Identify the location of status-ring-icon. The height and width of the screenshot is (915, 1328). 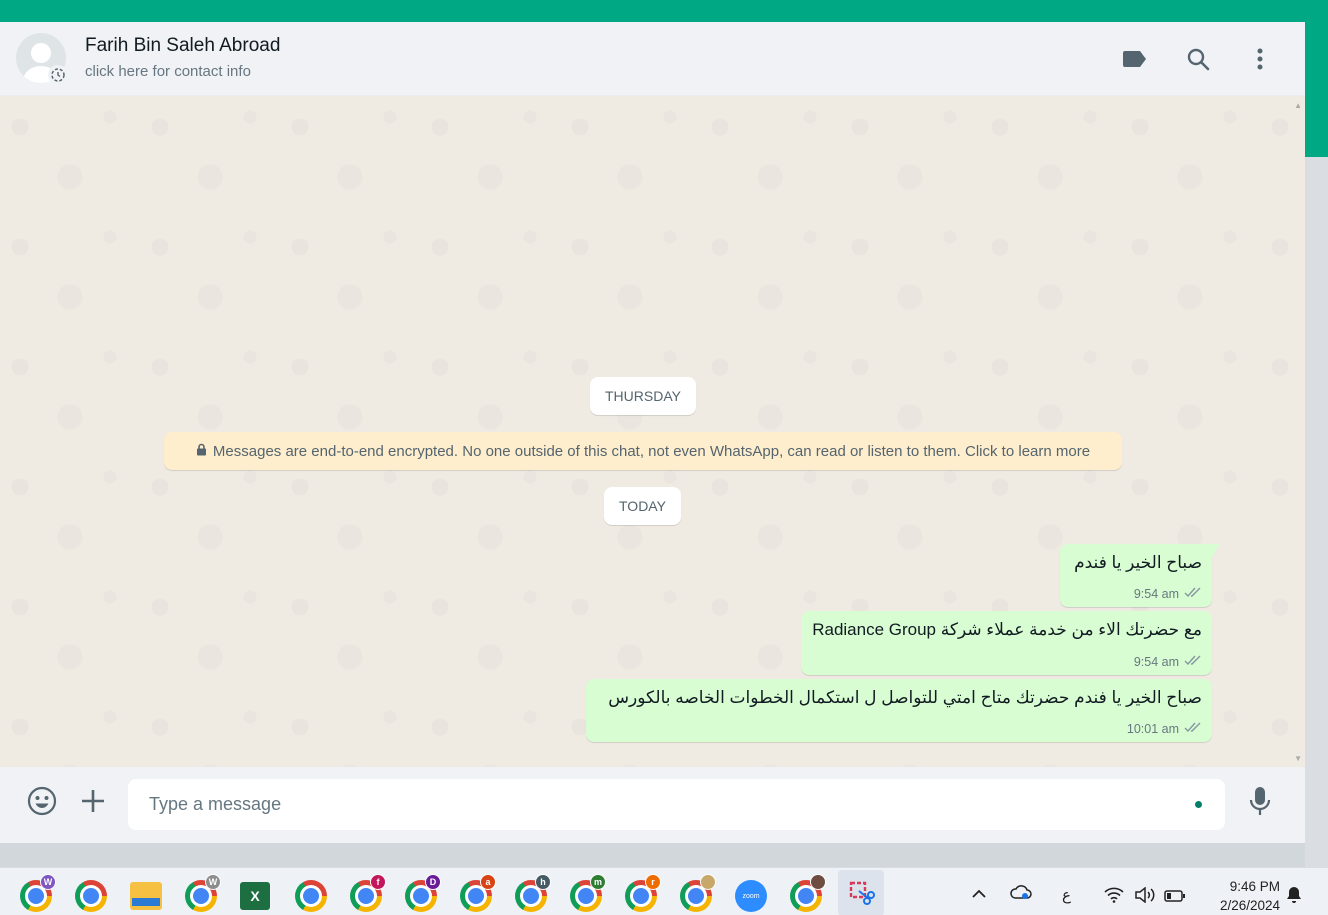
(58, 75).